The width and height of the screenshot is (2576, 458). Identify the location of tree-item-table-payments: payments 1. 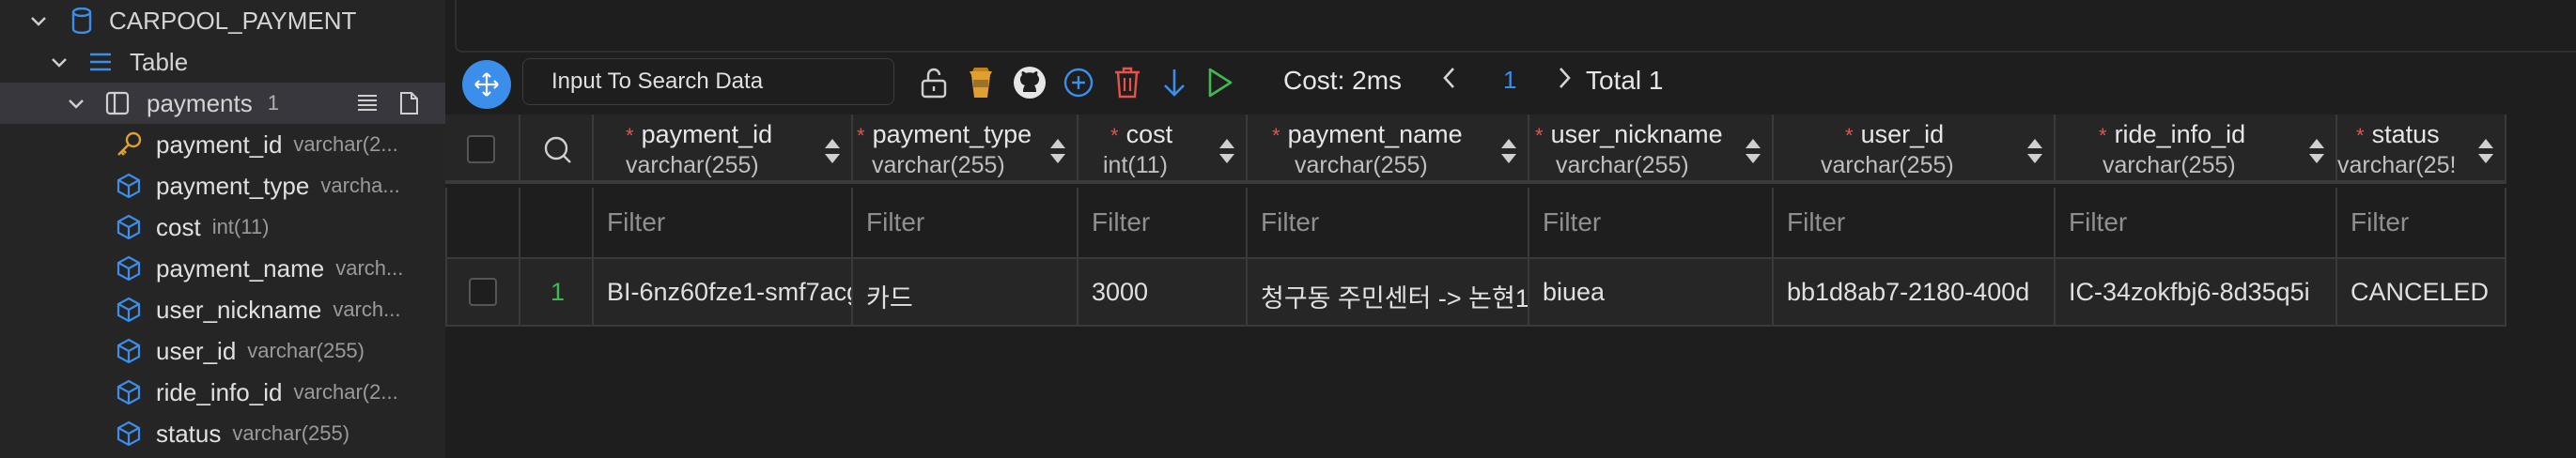
(223, 103).